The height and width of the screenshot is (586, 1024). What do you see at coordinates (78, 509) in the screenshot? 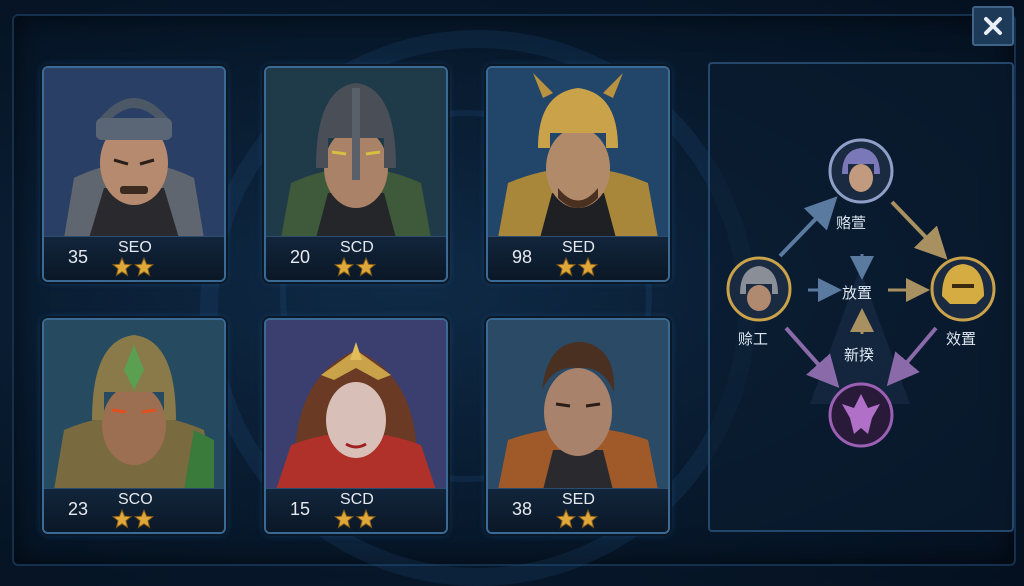
I see `hero-level: 23` at bounding box center [78, 509].